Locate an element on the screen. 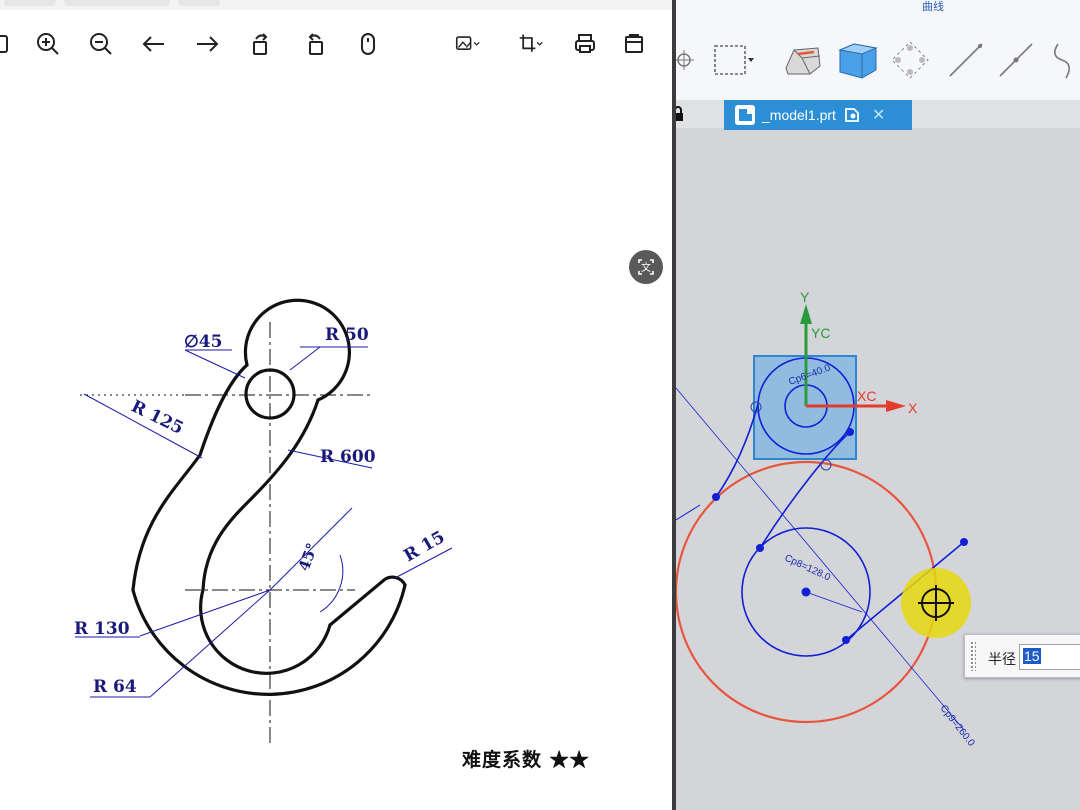 This screenshot has width=1080, height=810. tab-model1: _model1.prt ✕ is located at coordinates (818, 115).